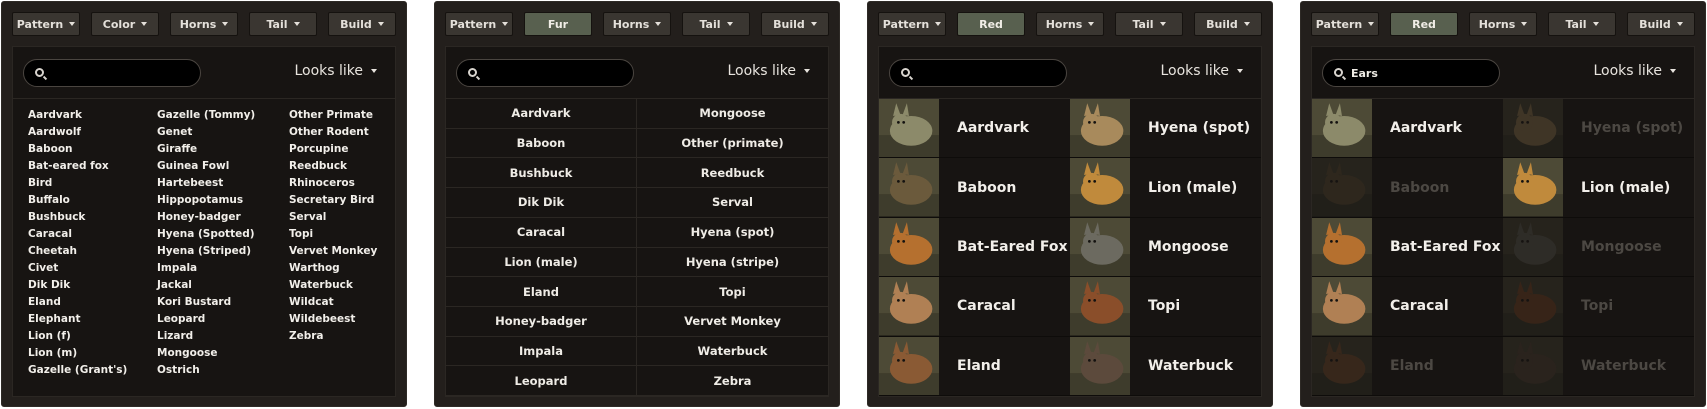  I want to click on animal-list-item: Topi, so click(333, 234).